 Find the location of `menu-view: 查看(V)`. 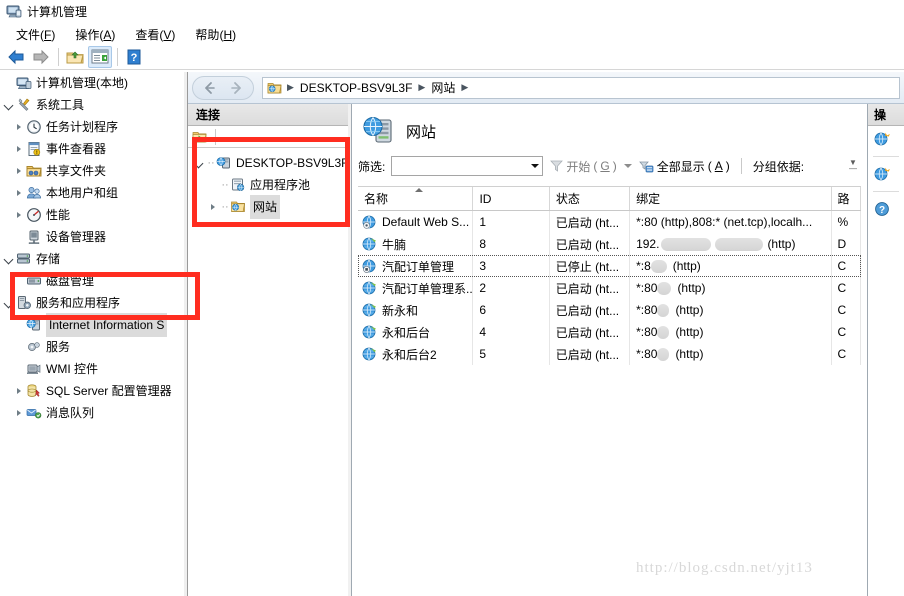

menu-view: 查看(V) is located at coordinates (155, 34).